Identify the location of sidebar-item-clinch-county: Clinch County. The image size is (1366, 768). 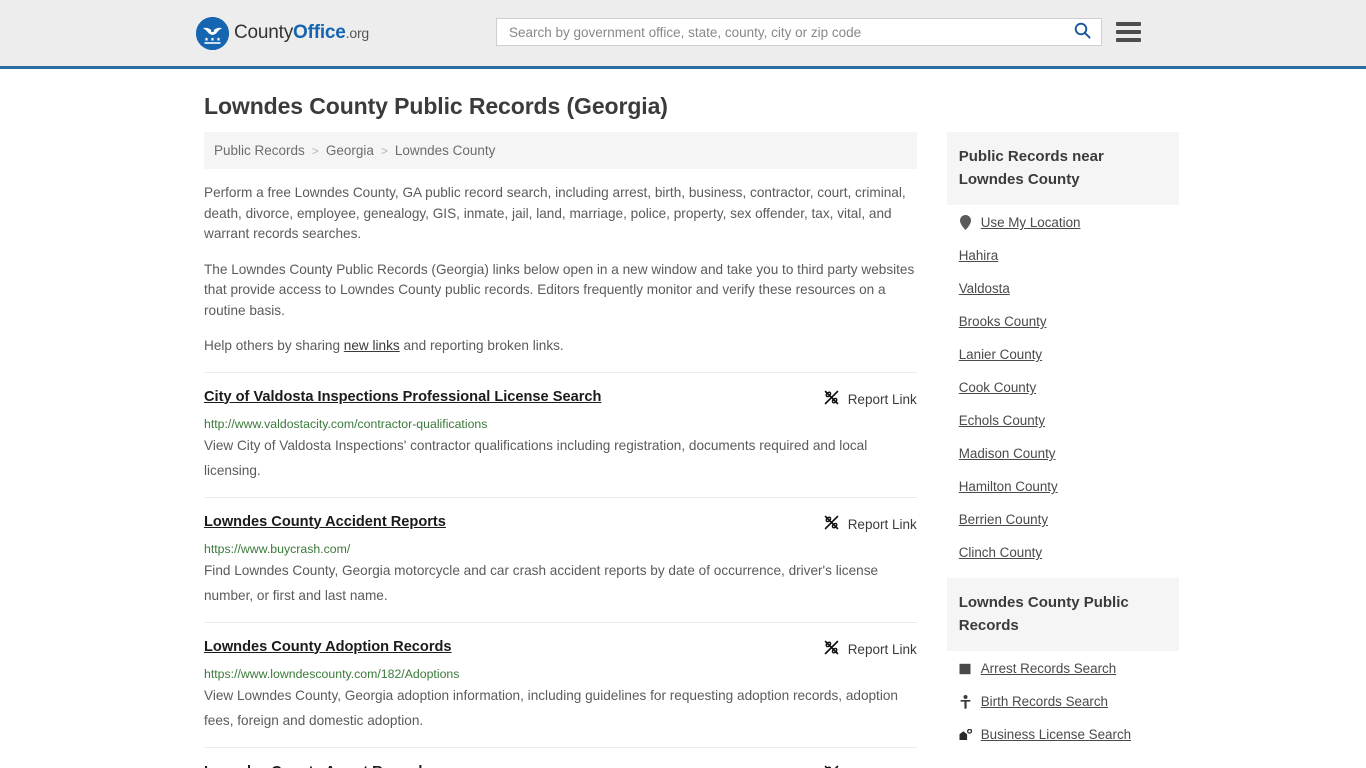
(1069, 552).